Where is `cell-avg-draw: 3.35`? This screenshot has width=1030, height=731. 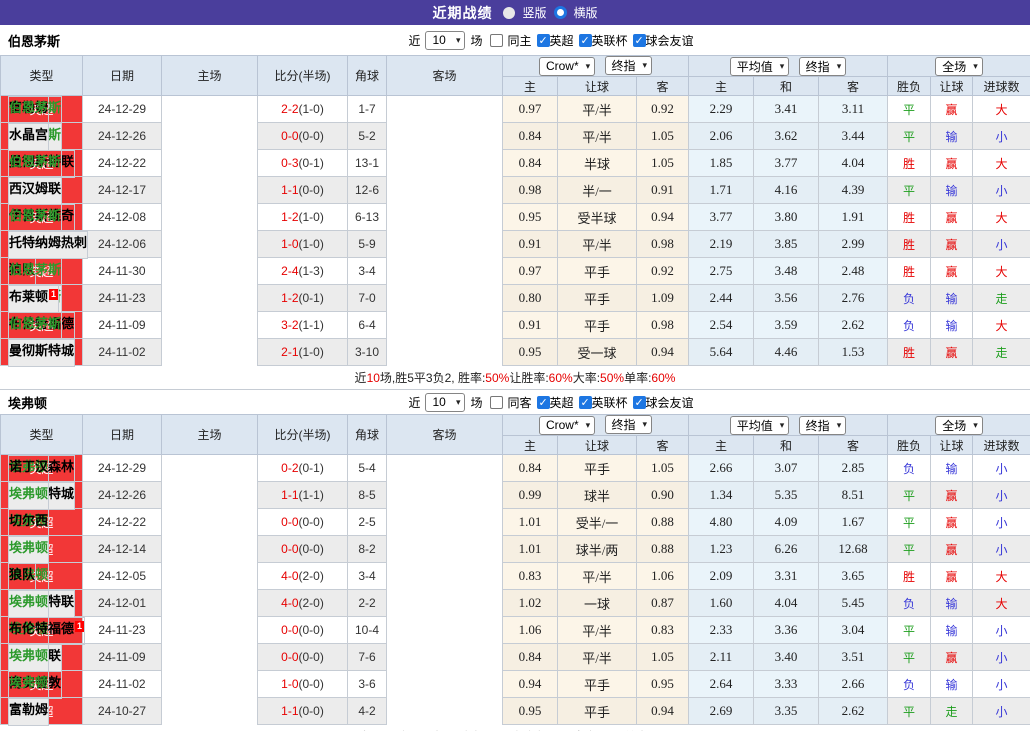 cell-avg-draw: 3.35 is located at coordinates (786, 711).